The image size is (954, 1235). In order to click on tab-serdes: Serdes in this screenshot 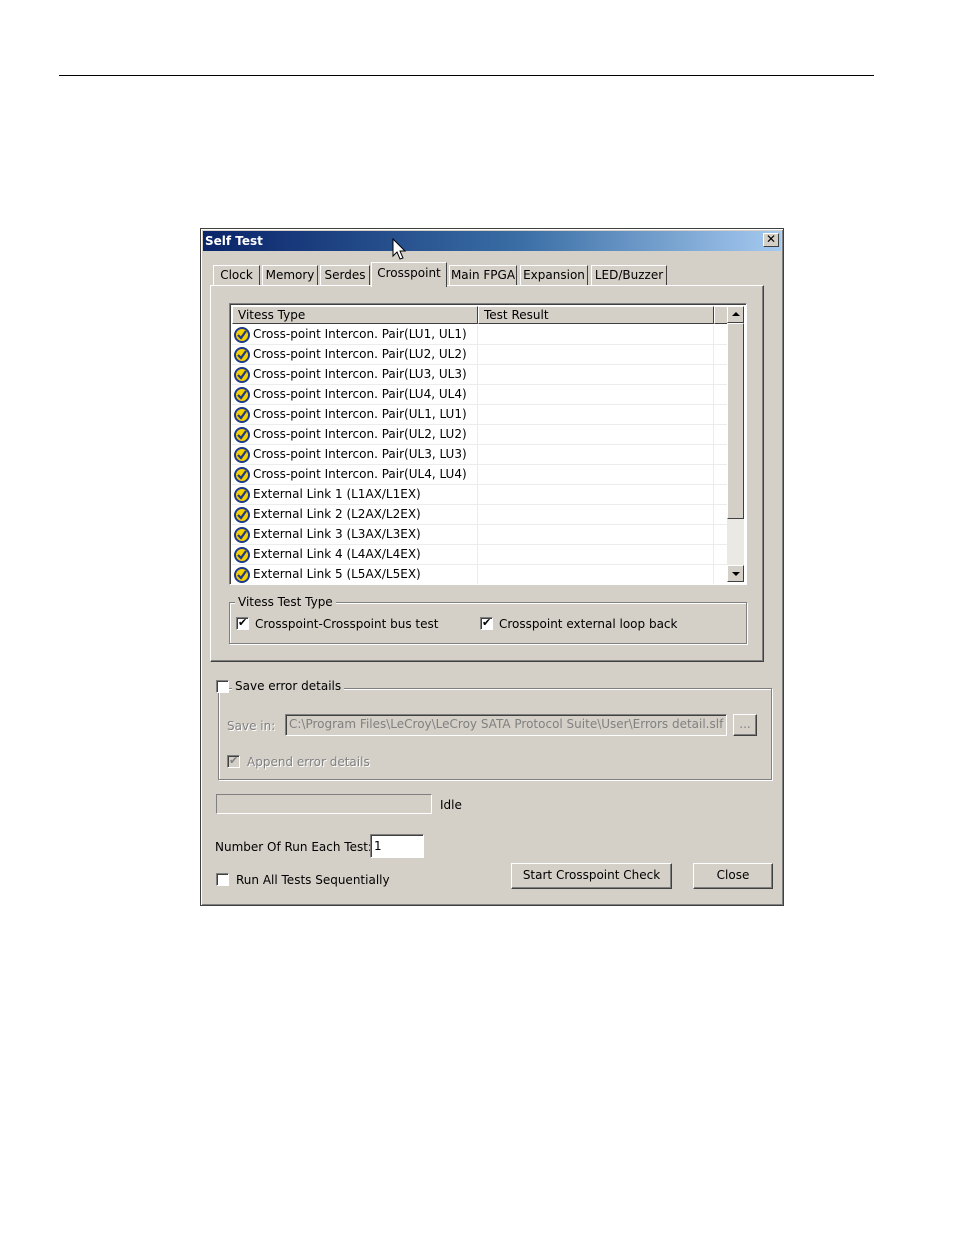, I will do `click(345, 275)`.